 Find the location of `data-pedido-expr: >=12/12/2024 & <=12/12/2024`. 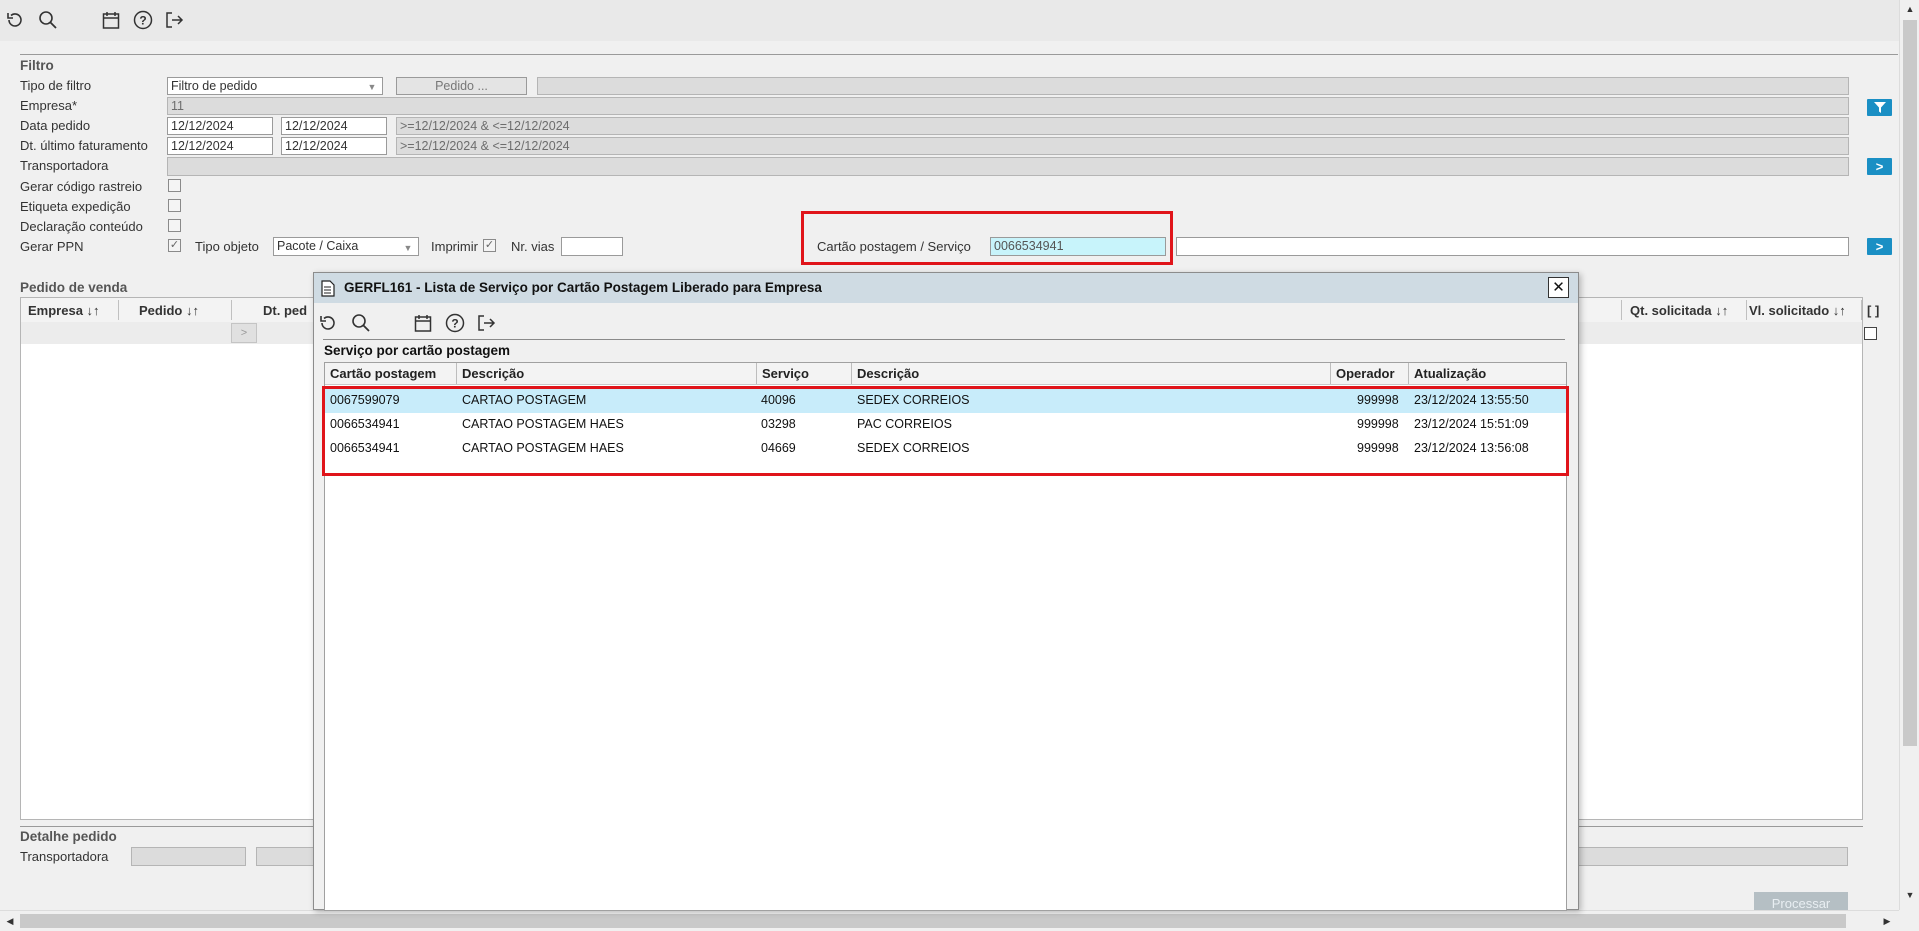

data-pedido-expr: >=12/12/2024 & <=12/12/2024 is located at coordinates (1122, 126).